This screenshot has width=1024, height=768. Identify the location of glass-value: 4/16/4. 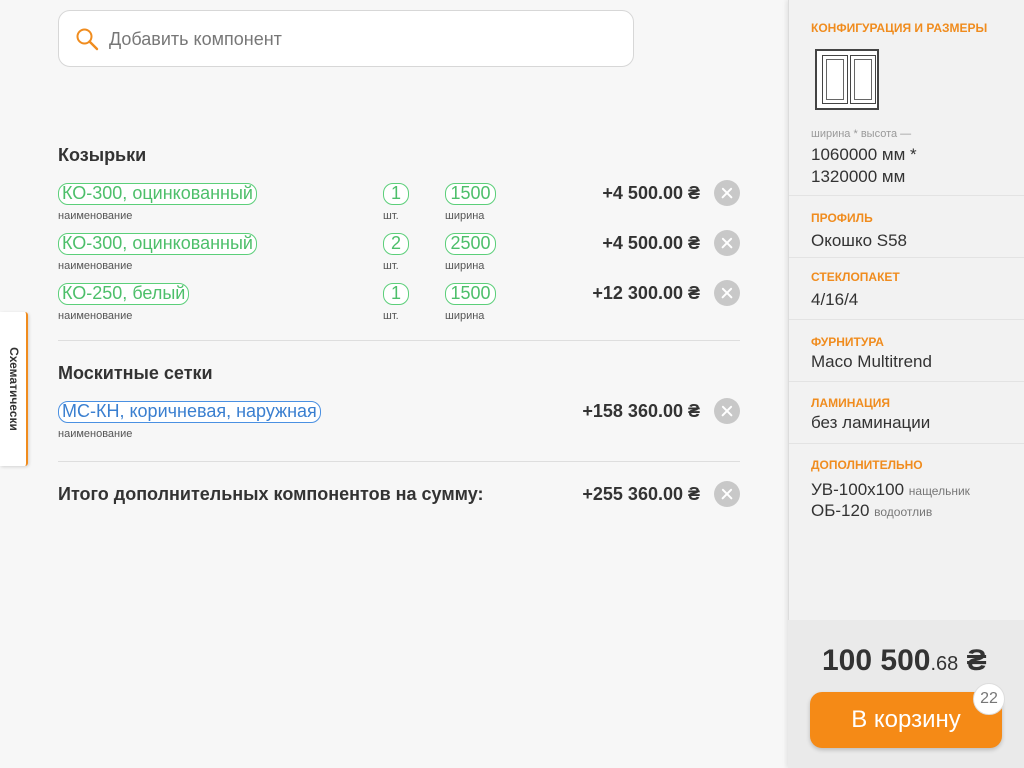
(835, 299).